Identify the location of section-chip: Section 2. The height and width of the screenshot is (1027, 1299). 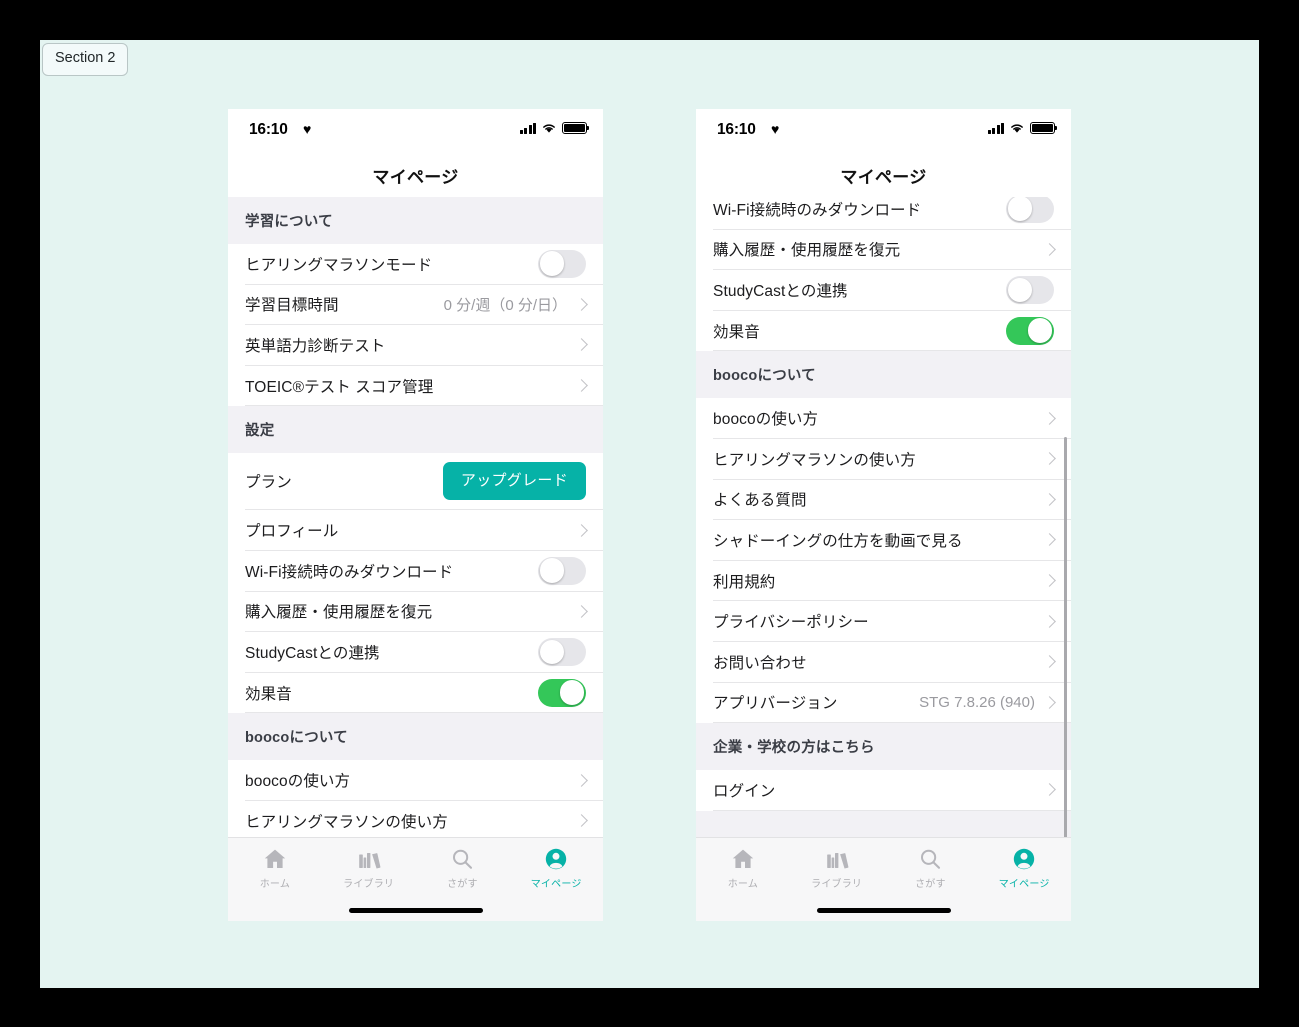
(85, 59).